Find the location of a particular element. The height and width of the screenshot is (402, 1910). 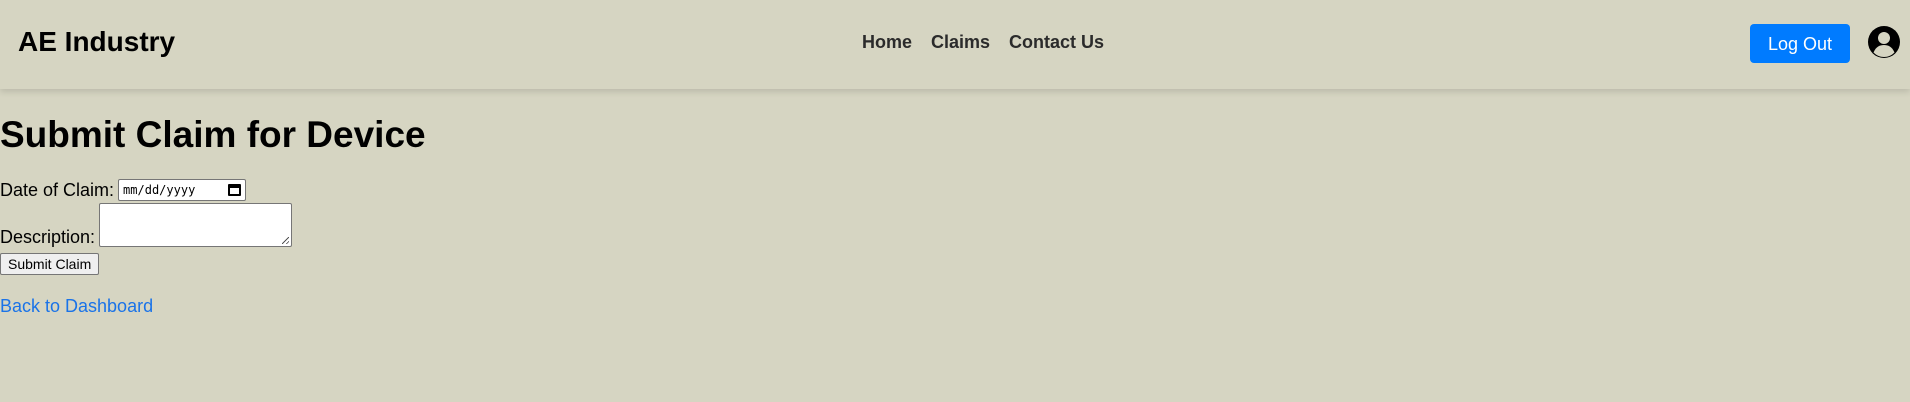

date-of-claim-input: mm/dd/yyyy is located at coordinates (182, 190).